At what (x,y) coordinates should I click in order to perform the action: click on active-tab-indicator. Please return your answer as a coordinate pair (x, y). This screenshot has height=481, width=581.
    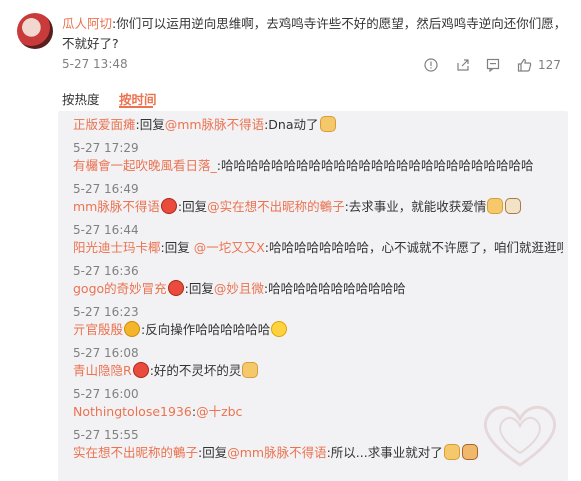
    Looking at the image, I should click on (136, 107).